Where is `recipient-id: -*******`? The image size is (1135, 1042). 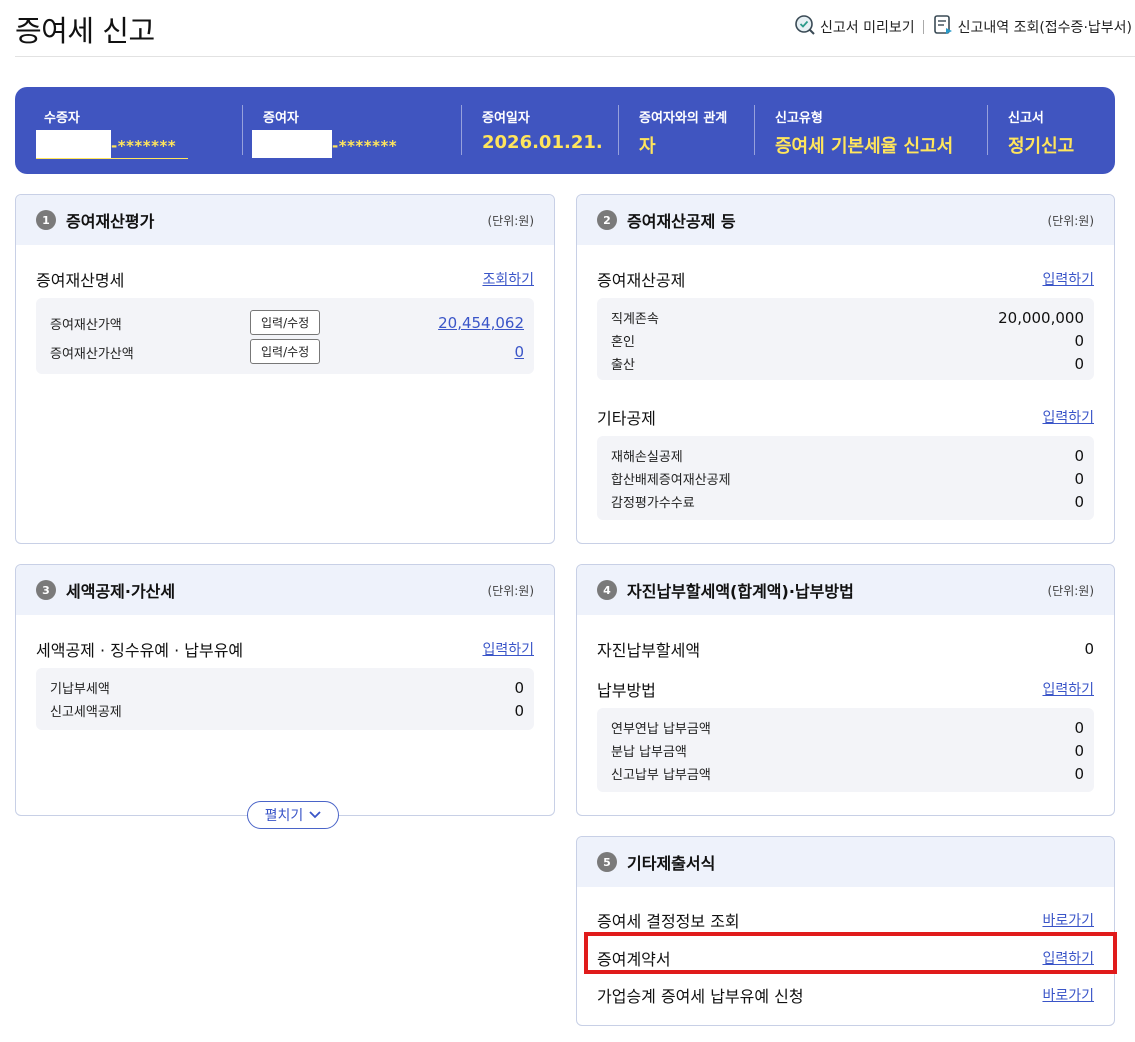 recipient-id: -******* is located at coordinates (112, 144).